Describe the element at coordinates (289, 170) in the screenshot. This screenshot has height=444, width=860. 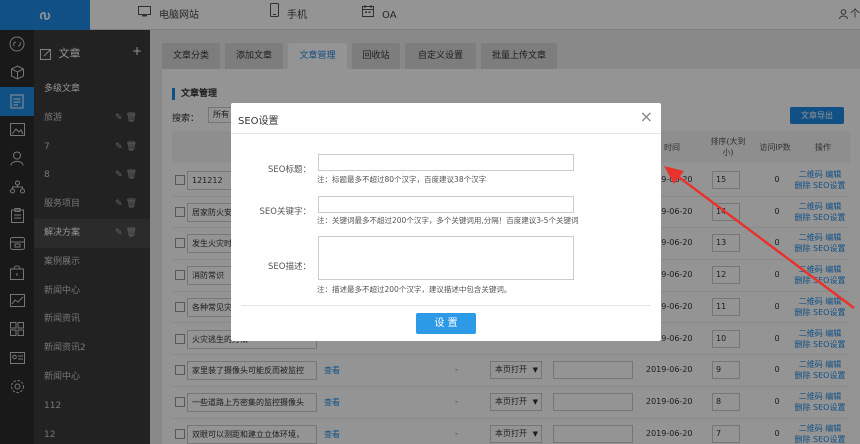
I see `seo-title-label: SEO标题：` at that location.